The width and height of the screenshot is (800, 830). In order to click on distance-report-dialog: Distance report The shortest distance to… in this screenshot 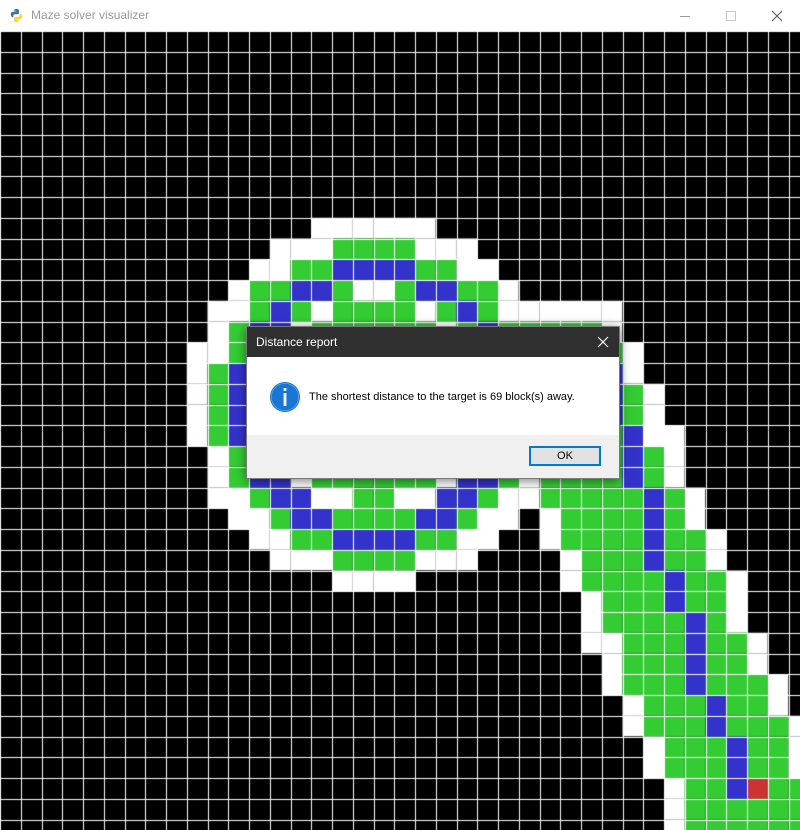, I will do `click(433, 402)`.